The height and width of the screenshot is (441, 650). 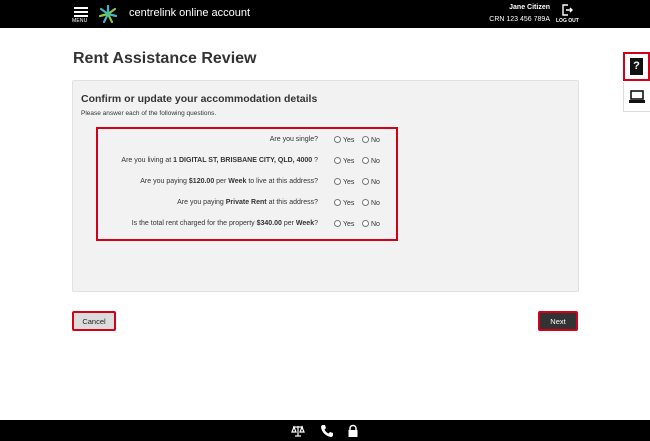 I want to click on rent-type-no-option: No, so click(x=371, y=204).